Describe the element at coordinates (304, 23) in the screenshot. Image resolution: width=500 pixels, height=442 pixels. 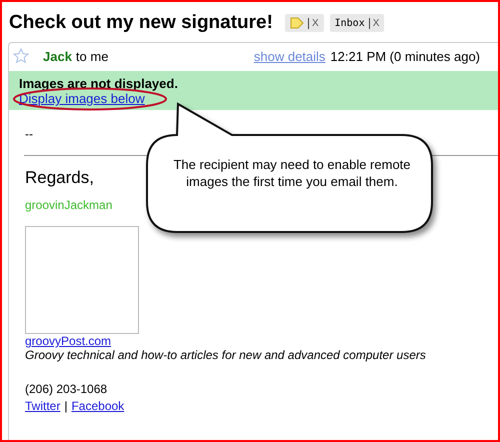
I see `label-chip: X` at that location.